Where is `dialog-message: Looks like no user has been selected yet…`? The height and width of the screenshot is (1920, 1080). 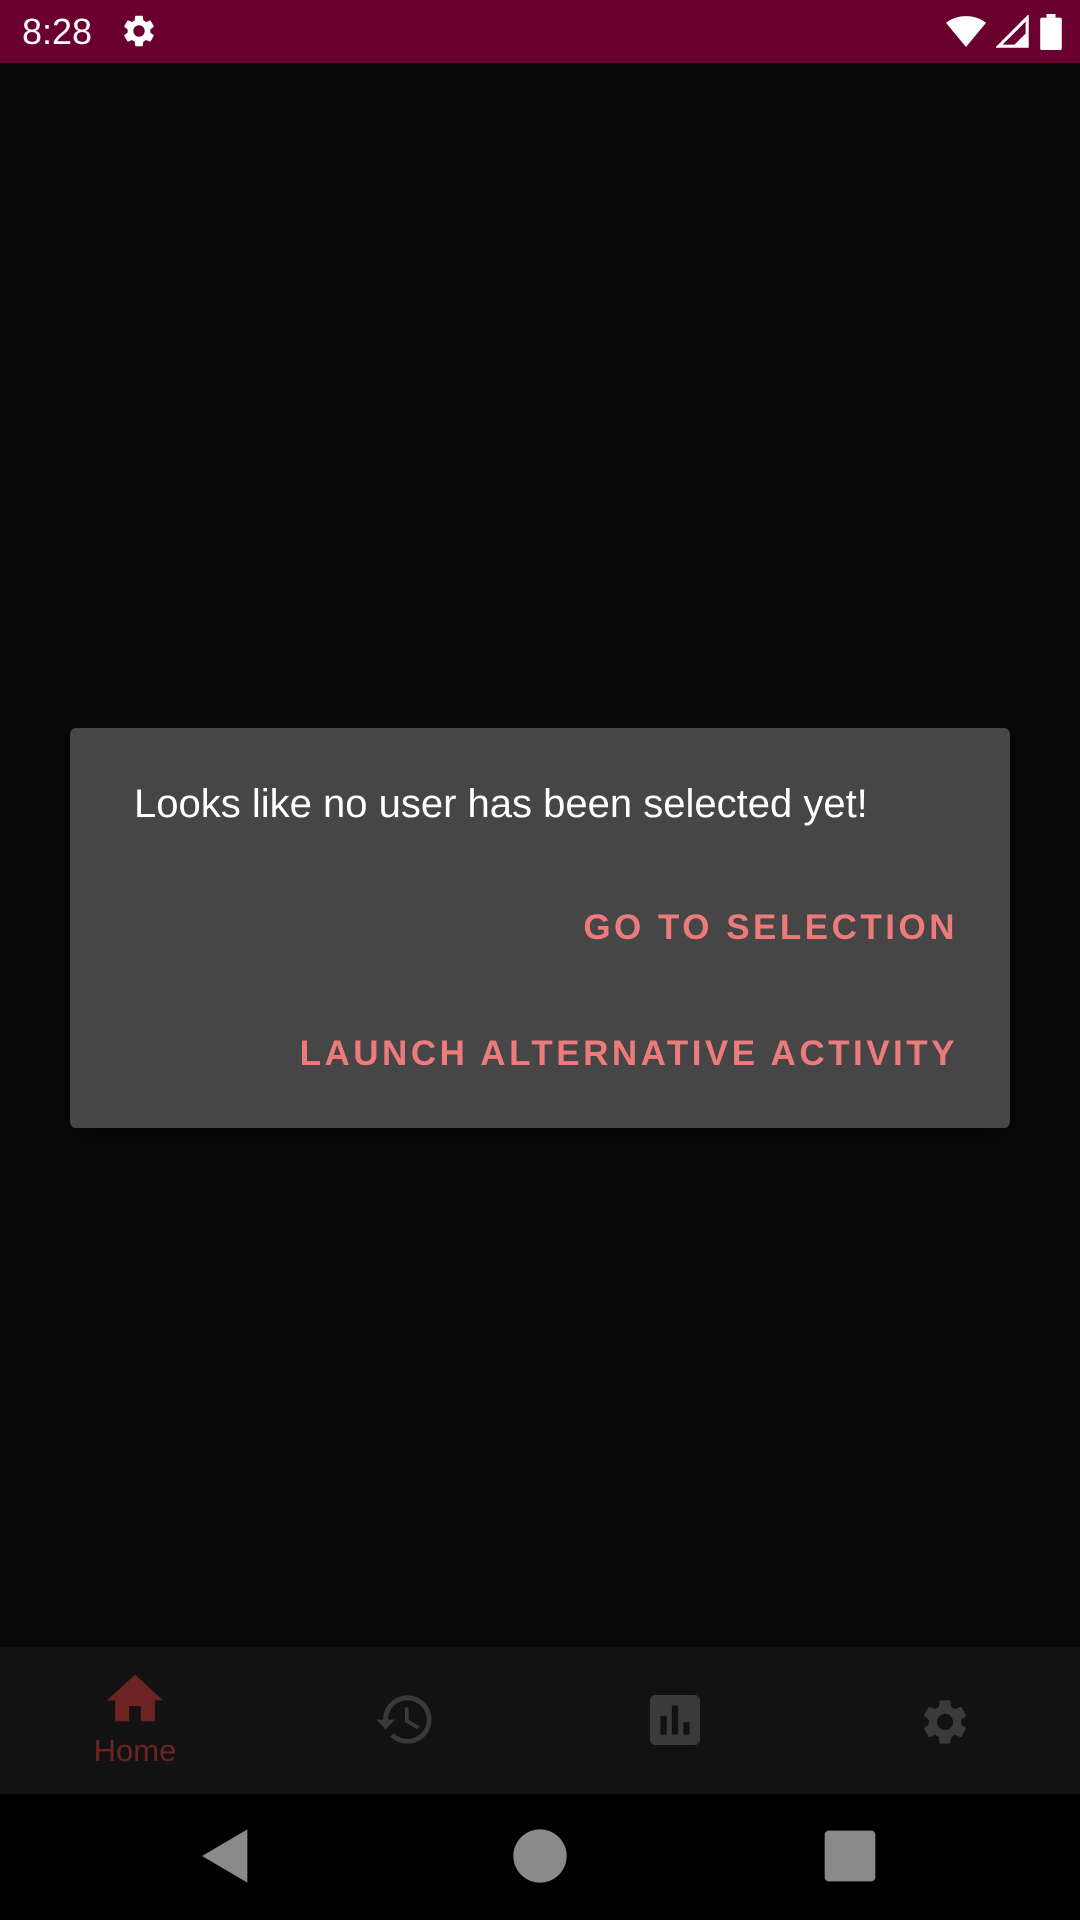 dialog-message: Looks like no user has been selected yet… is located at coordinates (501, 804).